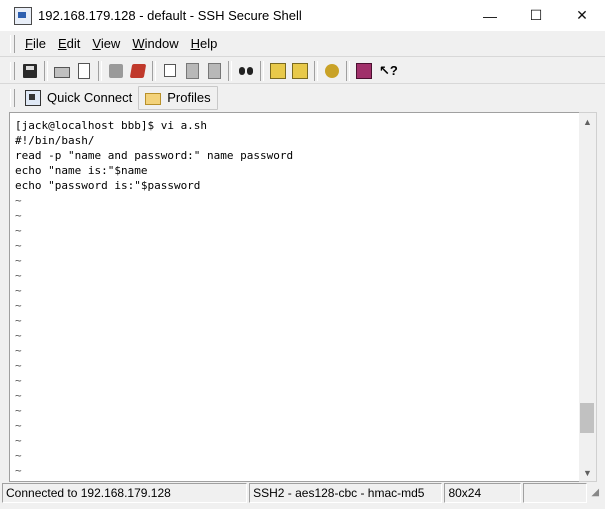  I want to click on menubar-grip, so click(12, 43).